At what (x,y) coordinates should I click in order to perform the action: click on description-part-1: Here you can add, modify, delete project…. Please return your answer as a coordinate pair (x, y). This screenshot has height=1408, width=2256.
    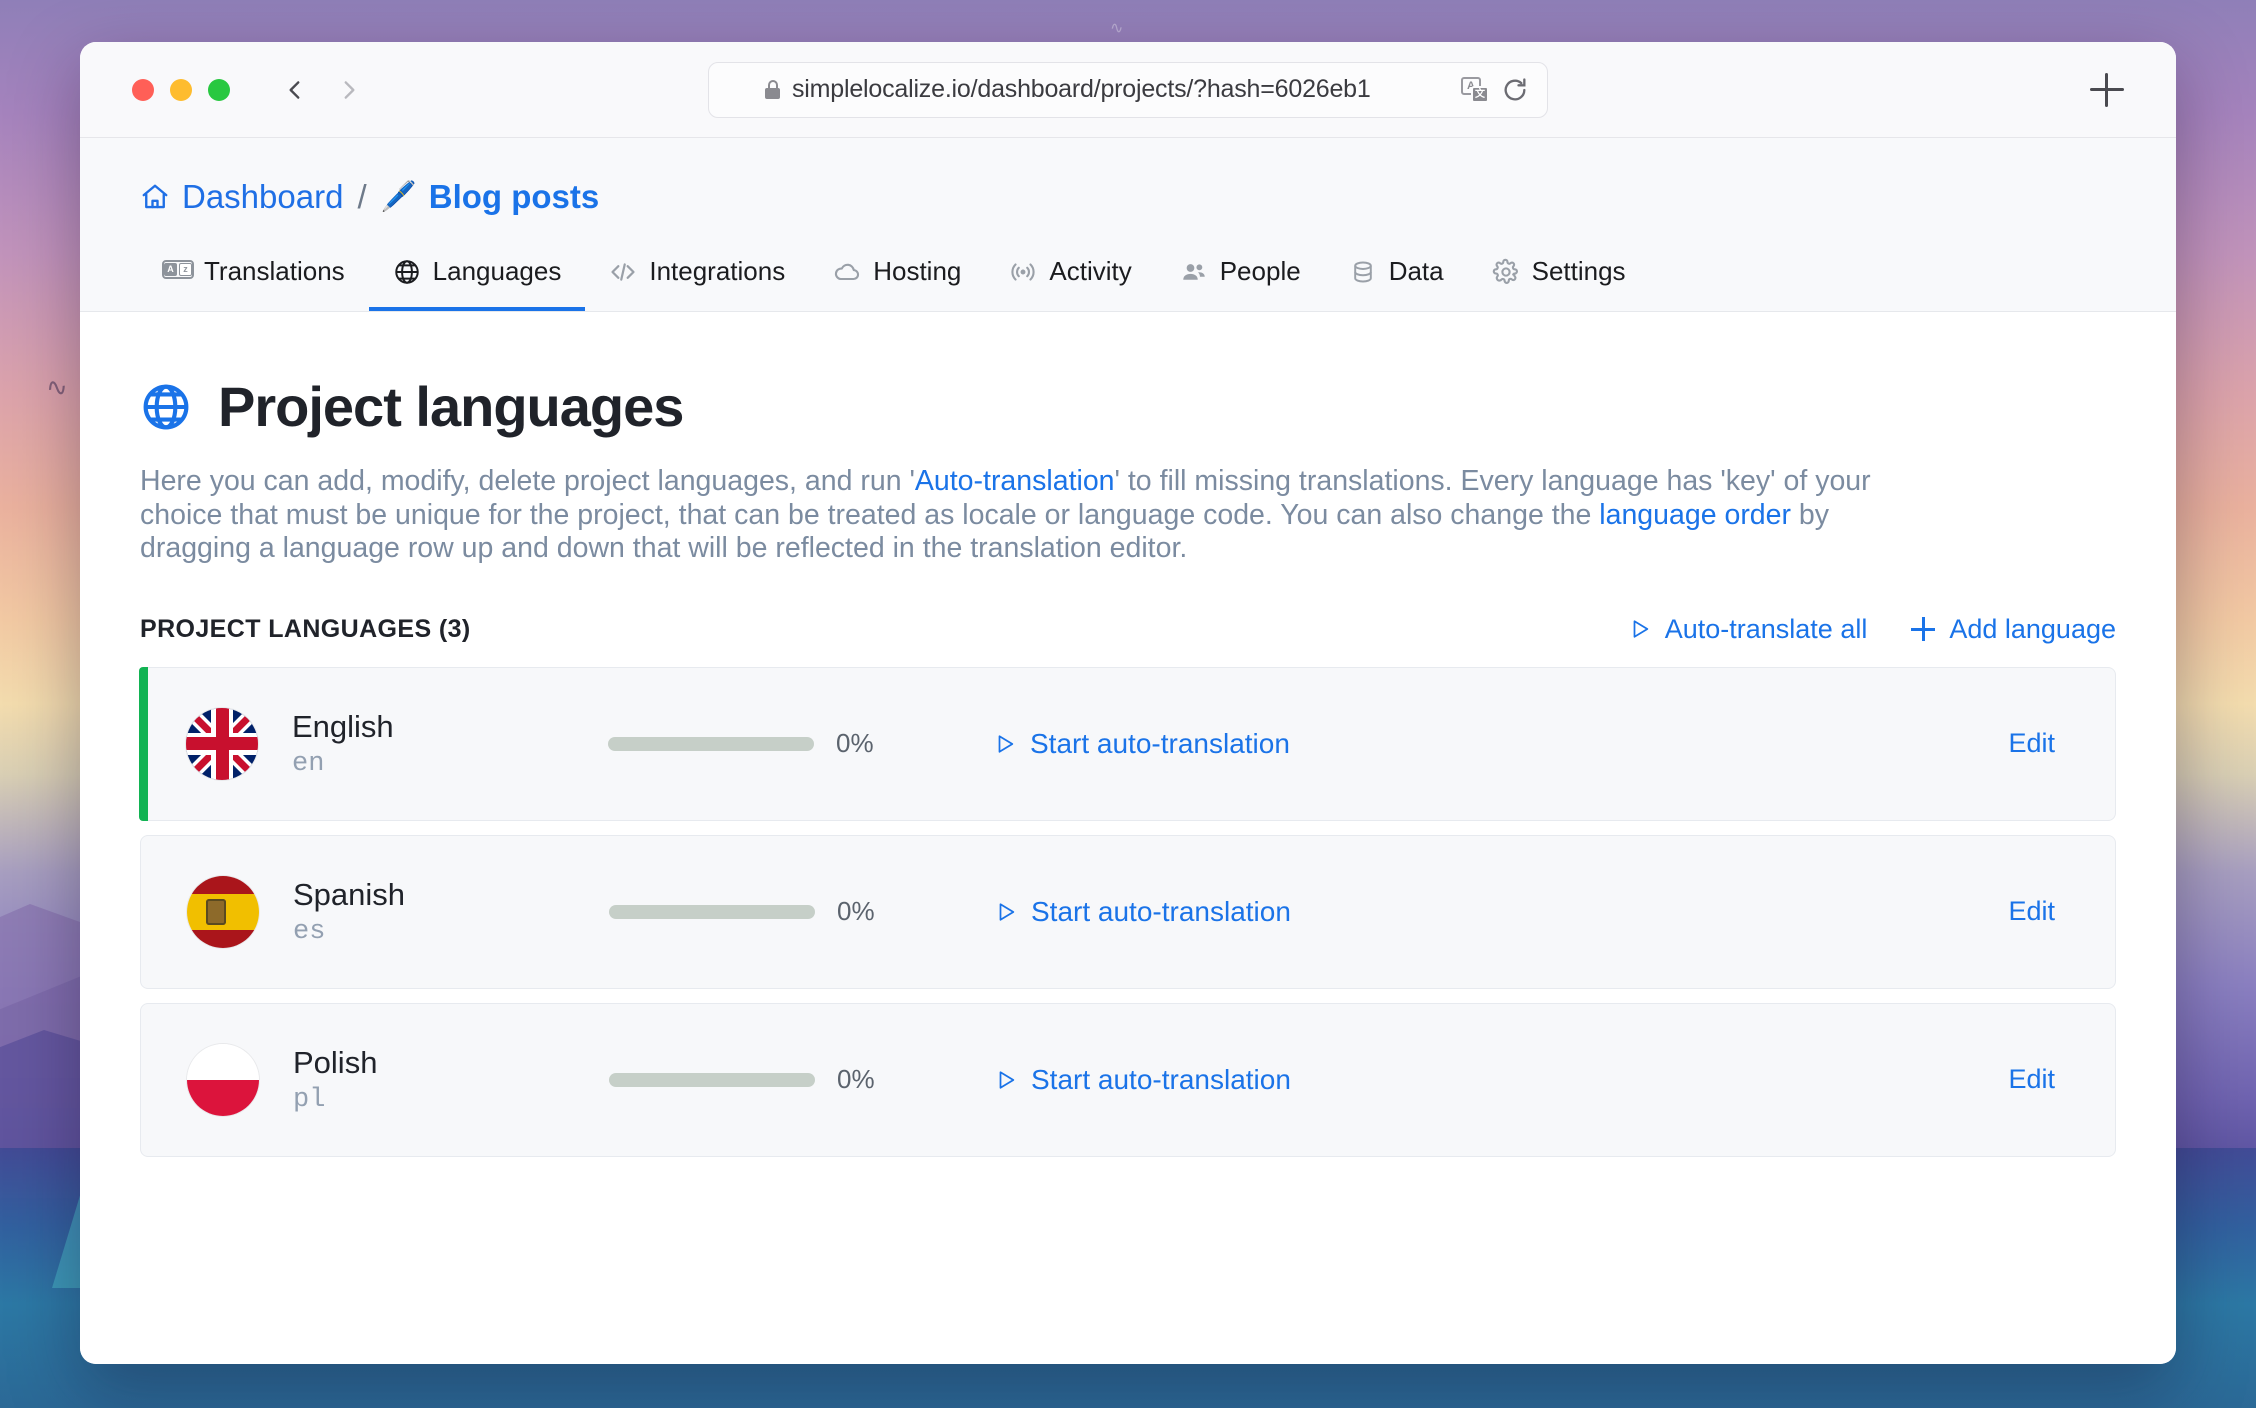
    Looking at the image, I should click on (527, 481).